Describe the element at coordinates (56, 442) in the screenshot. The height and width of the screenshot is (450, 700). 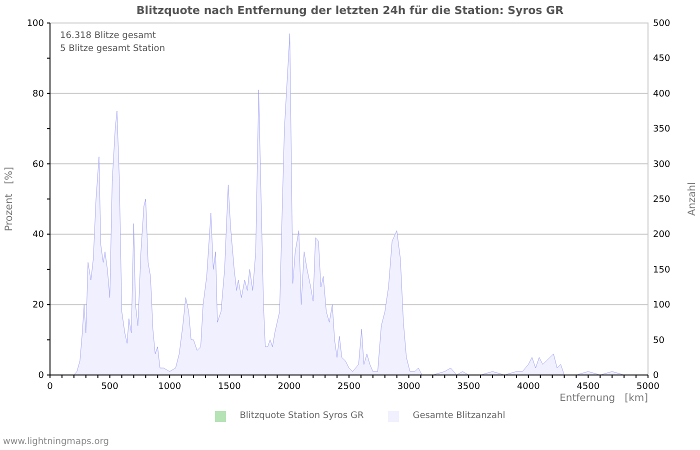
I see `footer-link-text: www.lightningmaps.org` at that location.